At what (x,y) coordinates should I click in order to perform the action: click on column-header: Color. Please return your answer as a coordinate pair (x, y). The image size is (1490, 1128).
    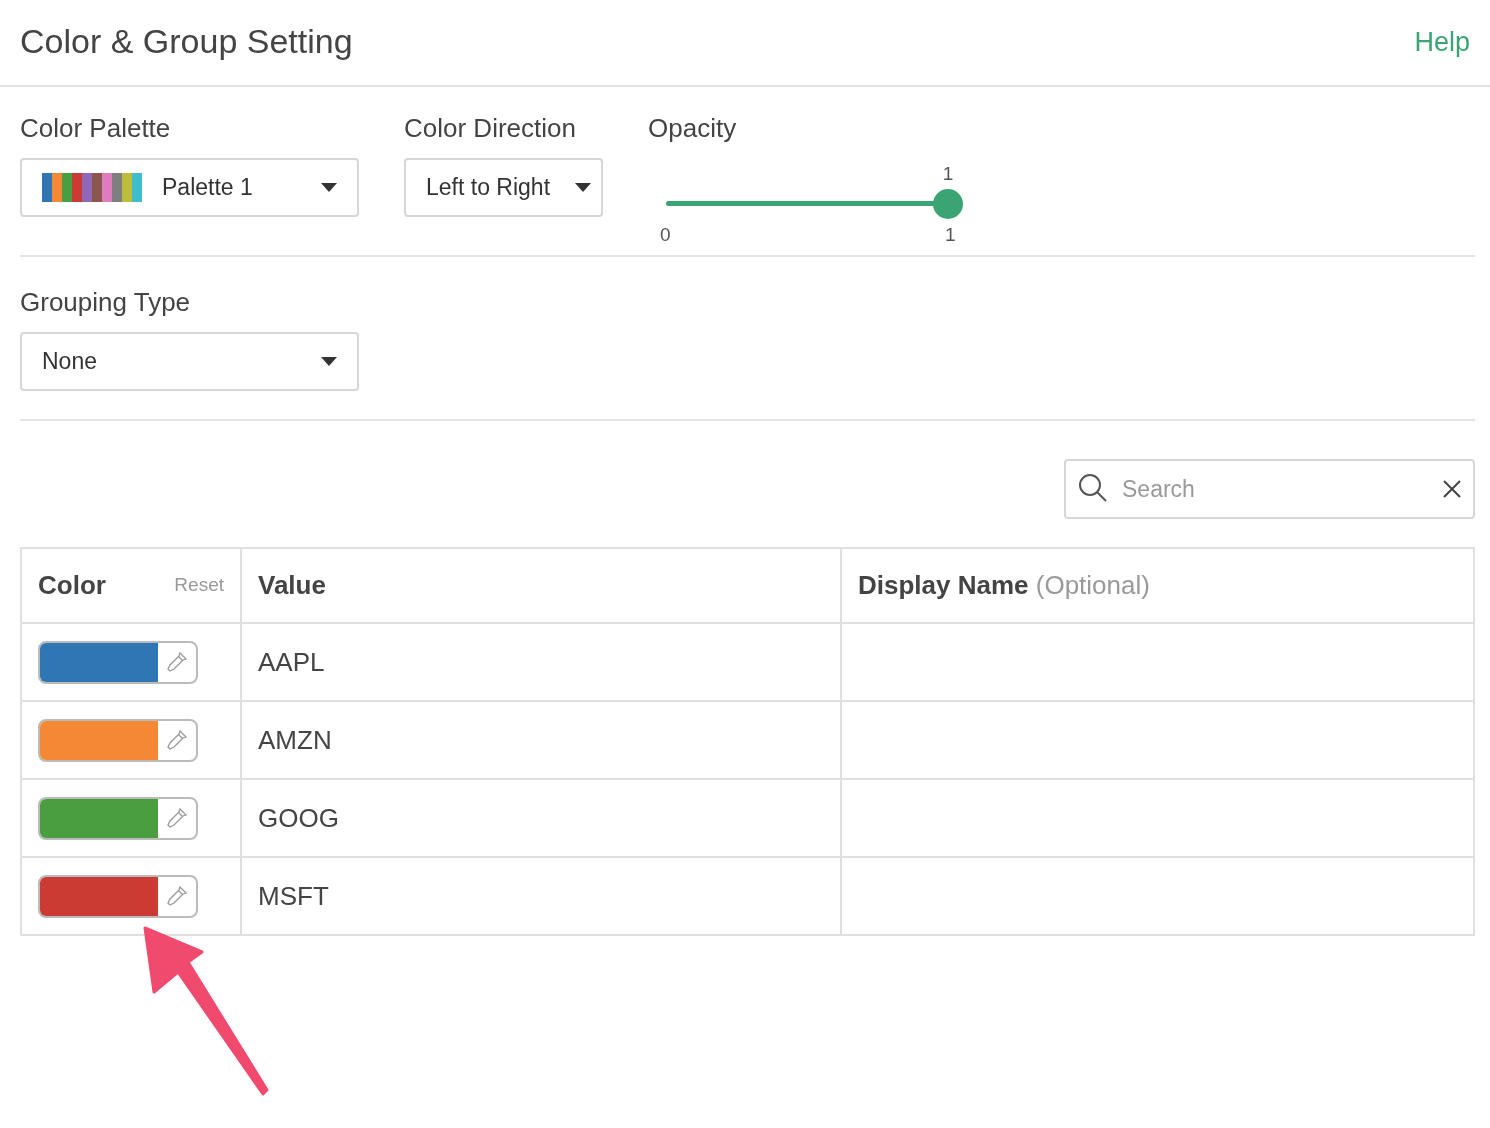
    Looking at the image, I should click on (72, 585).